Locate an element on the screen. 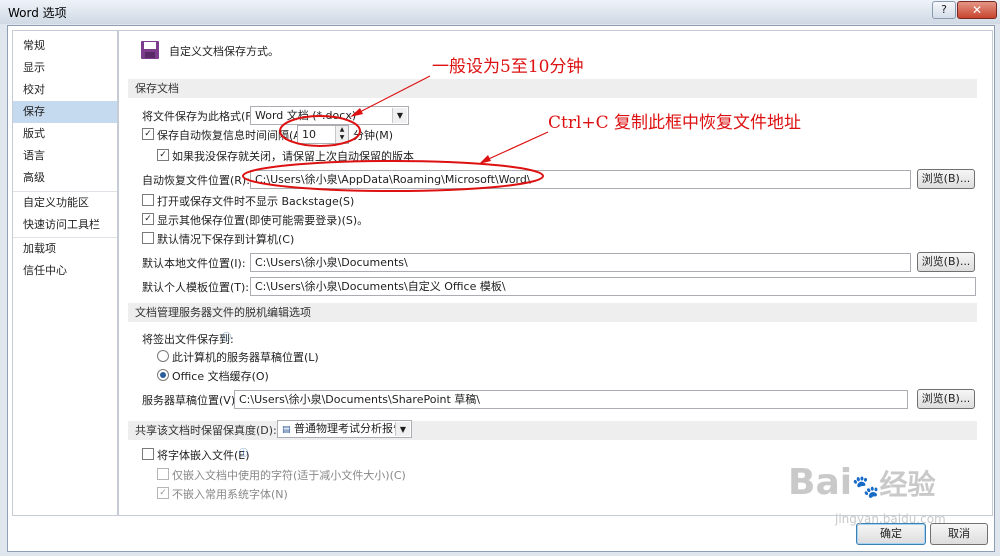 Image resolution: width=1000 pixels, height=556 pixels. watermark-brand: Bai🐾经验 is located at coordinates (862, 482).